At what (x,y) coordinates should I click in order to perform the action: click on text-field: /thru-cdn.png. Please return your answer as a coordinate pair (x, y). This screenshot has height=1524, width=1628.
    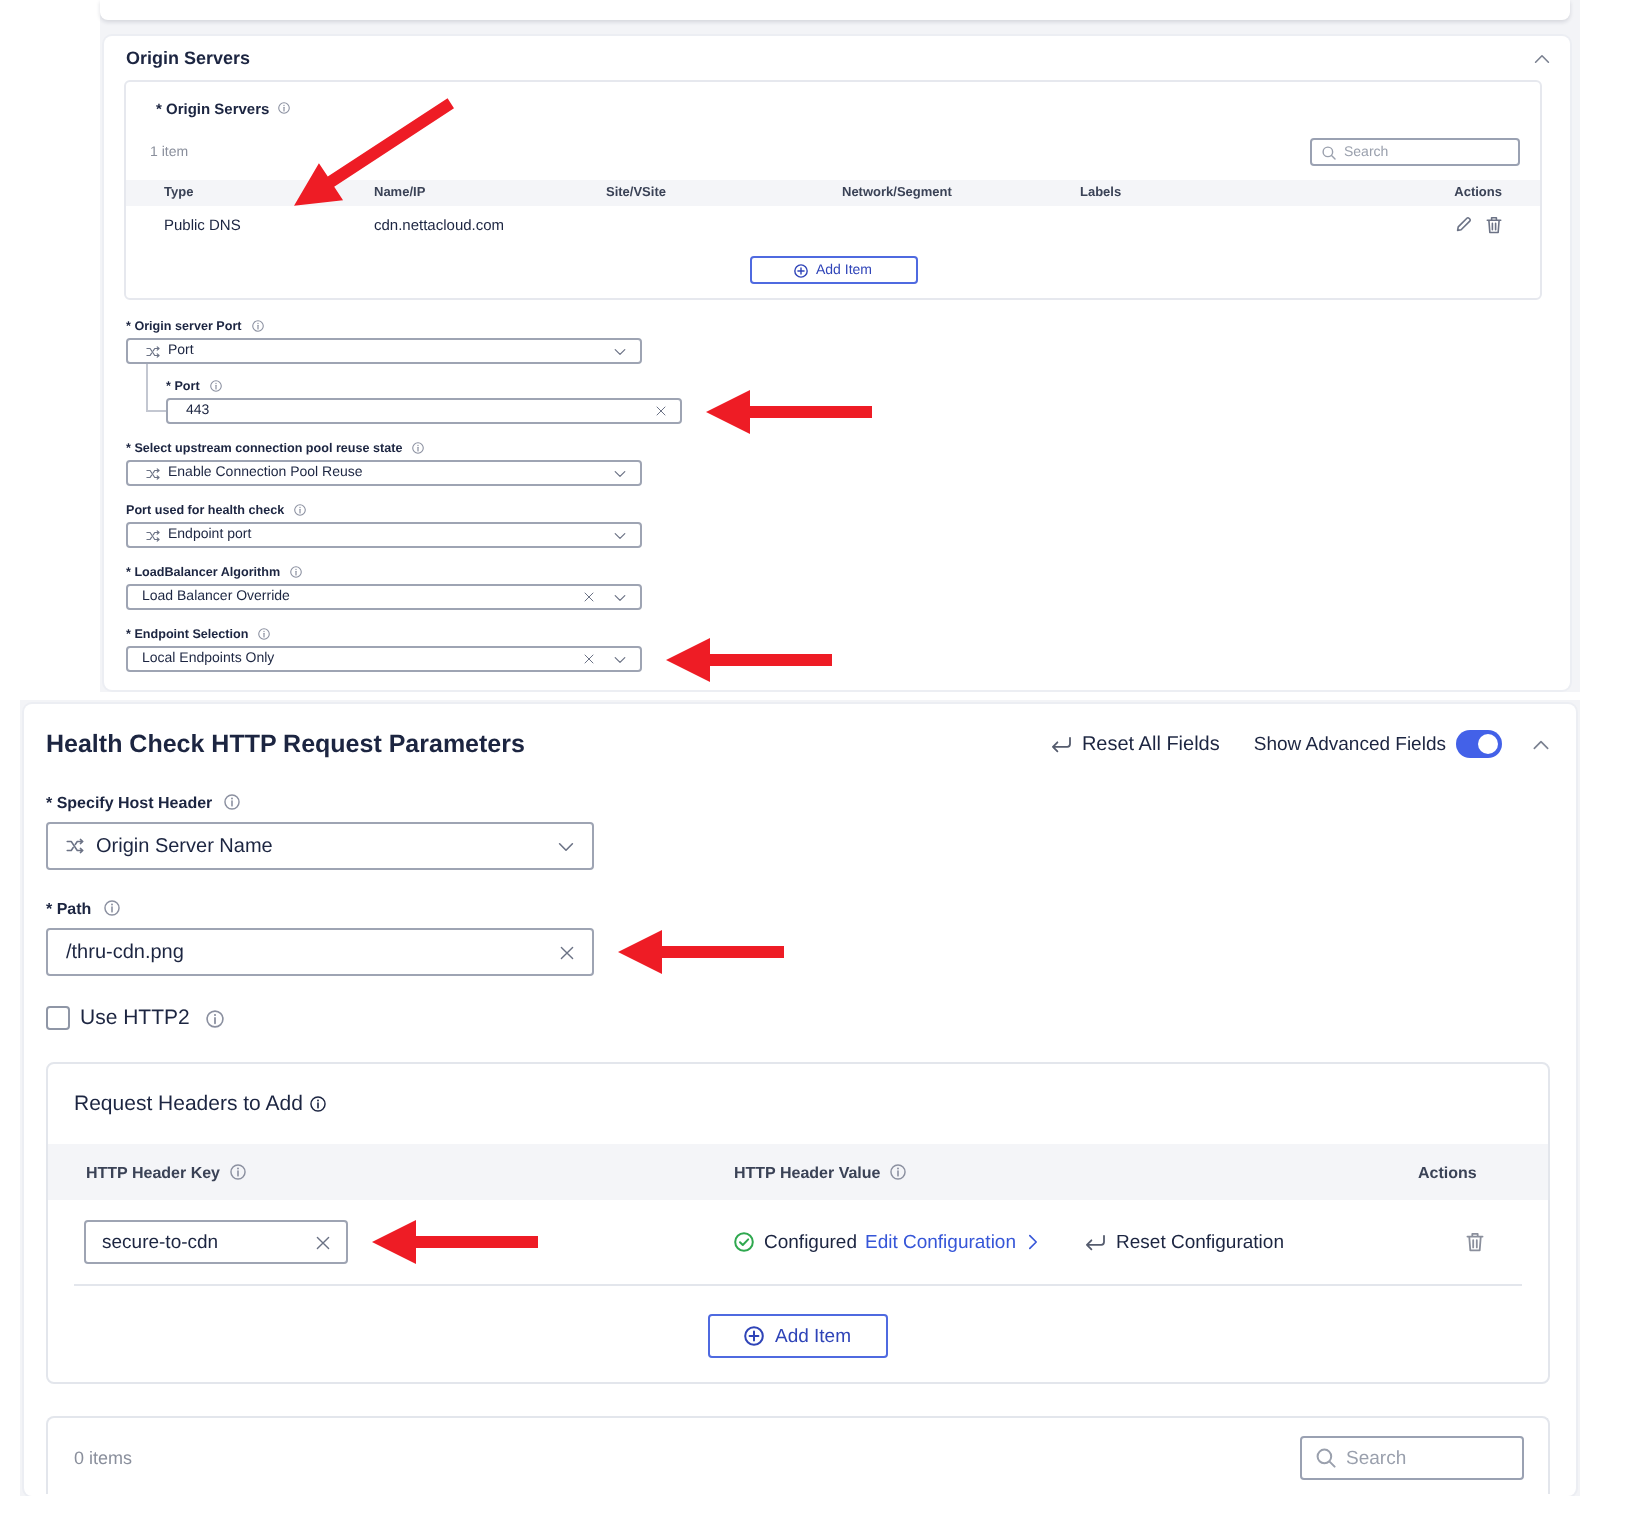
    Looking at the image, I should click on (320, 952).